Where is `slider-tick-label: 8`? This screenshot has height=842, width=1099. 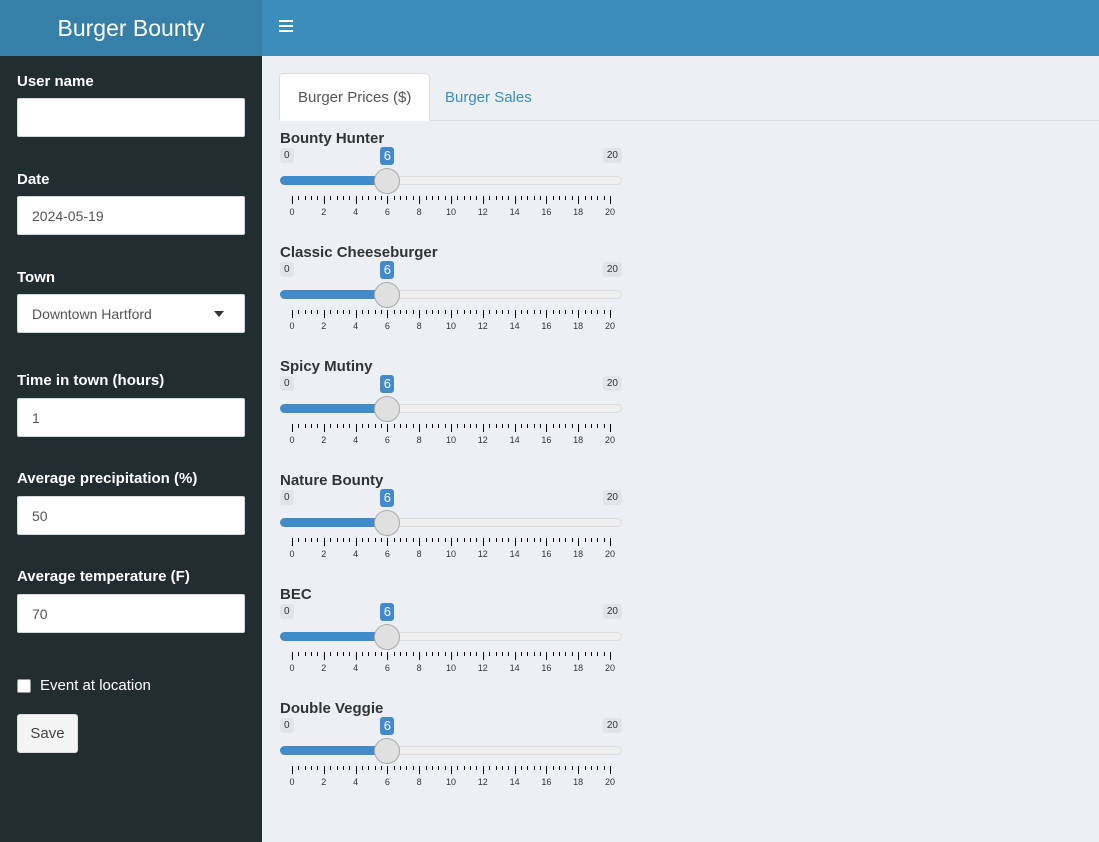 slider-tick-label: 8 is located at coordinates (419, 212).